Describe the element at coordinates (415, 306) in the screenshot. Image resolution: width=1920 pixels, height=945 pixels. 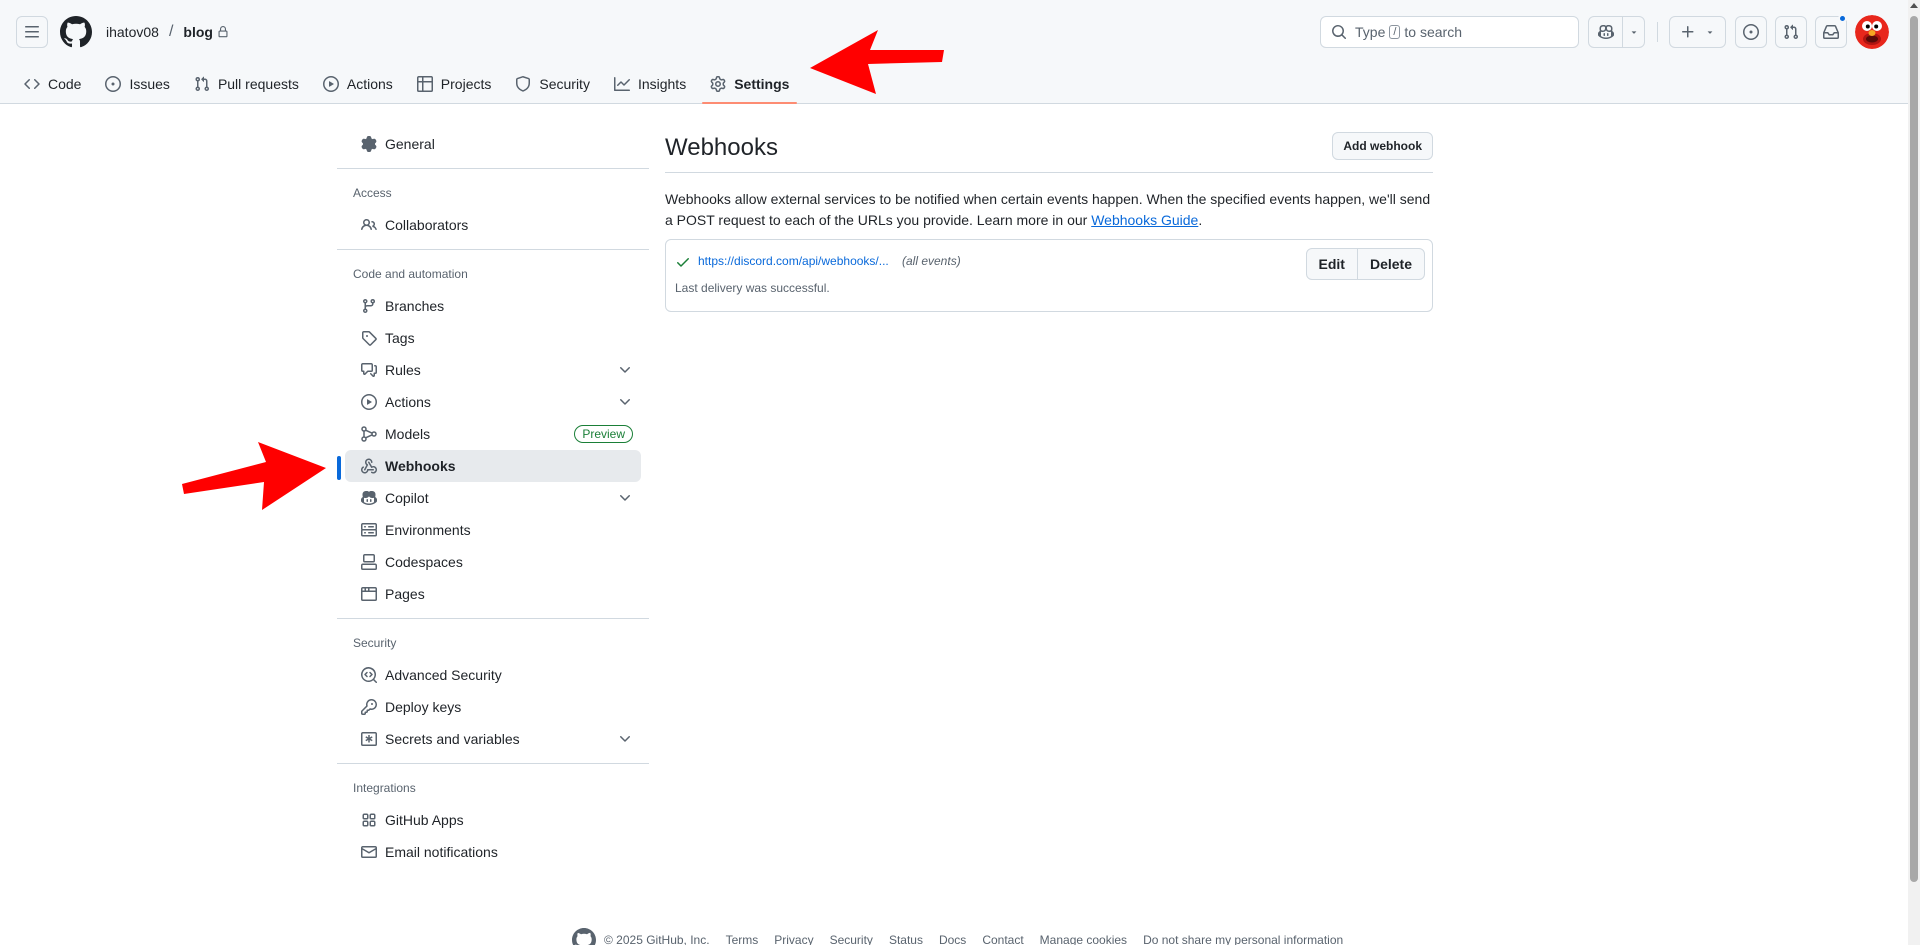
I see `sidebar-item-label: Branches` at that location.